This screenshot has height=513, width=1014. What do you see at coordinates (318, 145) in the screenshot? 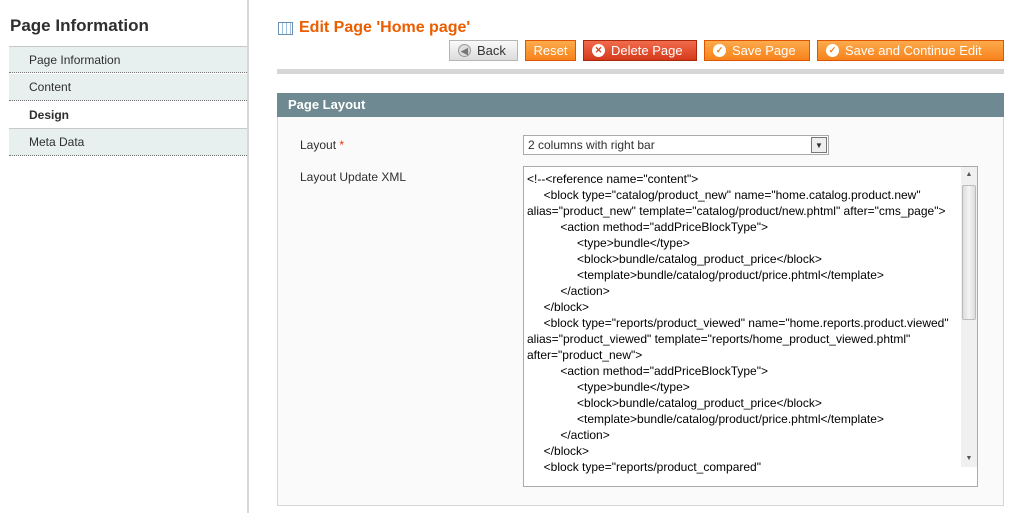
I see `layout-label-text: Layout` at bounding box center [318, 145].